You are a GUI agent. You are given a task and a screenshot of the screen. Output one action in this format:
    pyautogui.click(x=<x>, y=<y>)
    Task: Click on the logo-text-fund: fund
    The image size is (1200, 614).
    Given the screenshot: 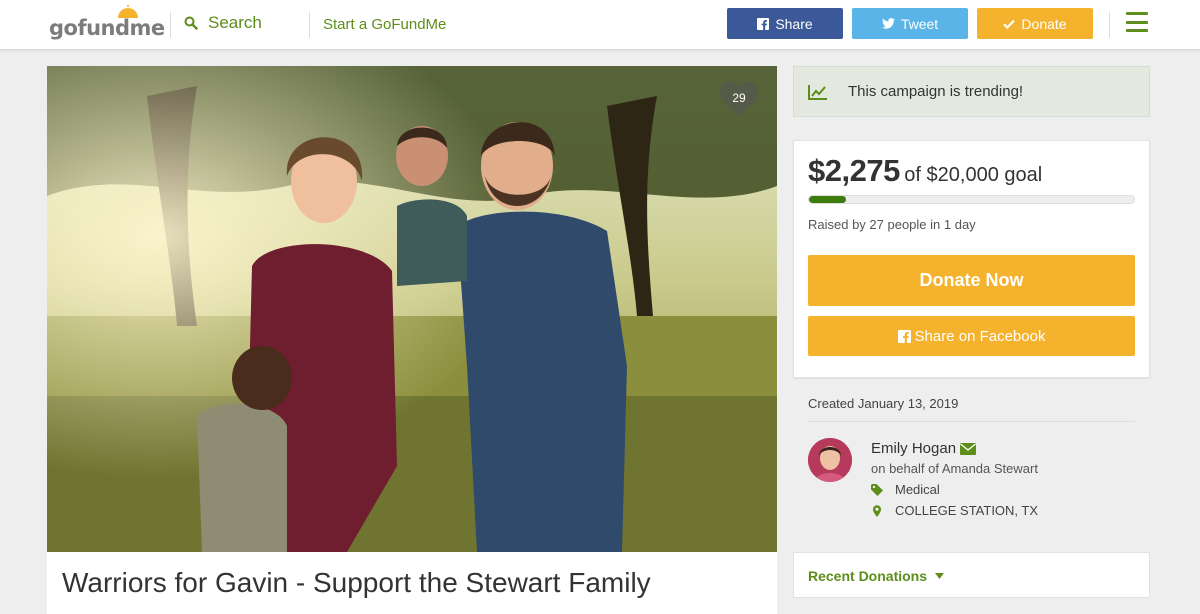 What is the action you would take?
    pyautogui.click(x=103, y=28)
    